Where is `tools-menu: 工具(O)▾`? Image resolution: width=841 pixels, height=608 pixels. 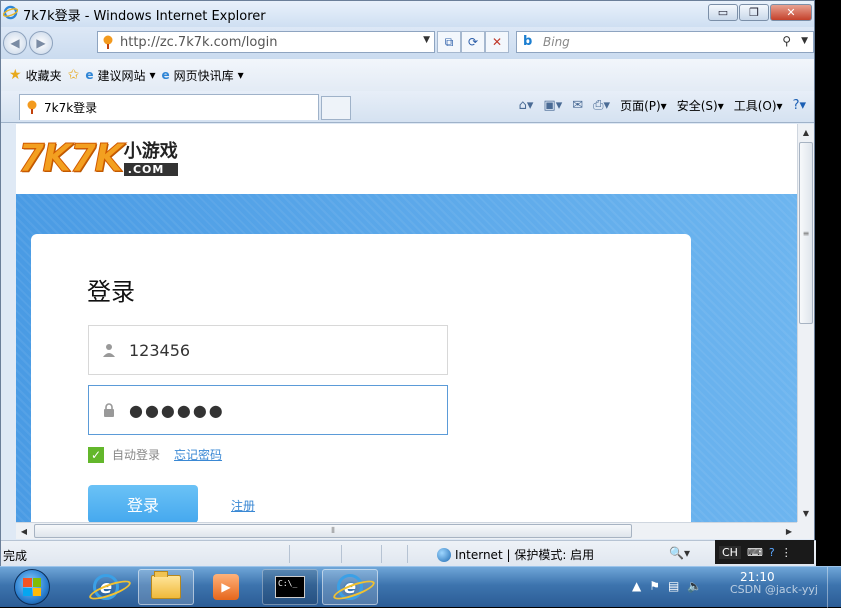
tools-menu: 工具(O)▾ is located at coordinates (758, 105).